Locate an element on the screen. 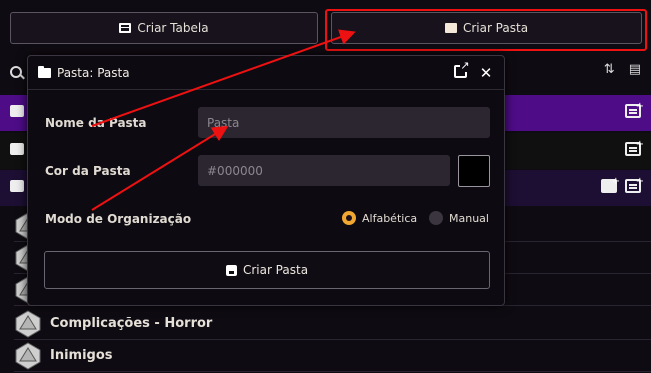  folder-color-input: #000000 is located at coordinates (324, 170).